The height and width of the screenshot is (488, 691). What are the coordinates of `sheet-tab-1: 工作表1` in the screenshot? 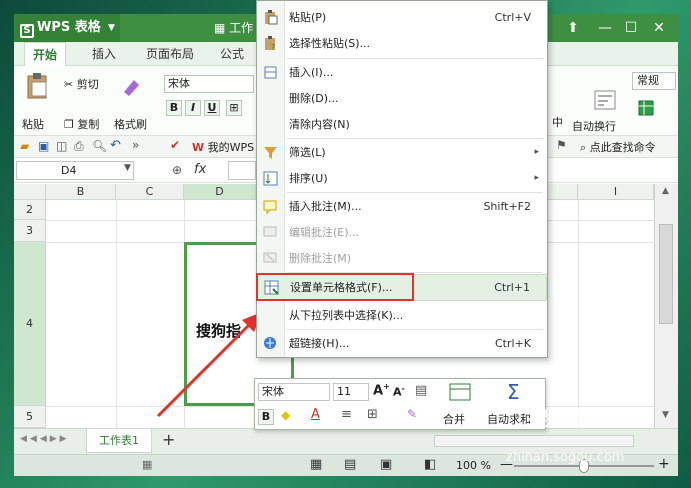 It's located at (119, 441).